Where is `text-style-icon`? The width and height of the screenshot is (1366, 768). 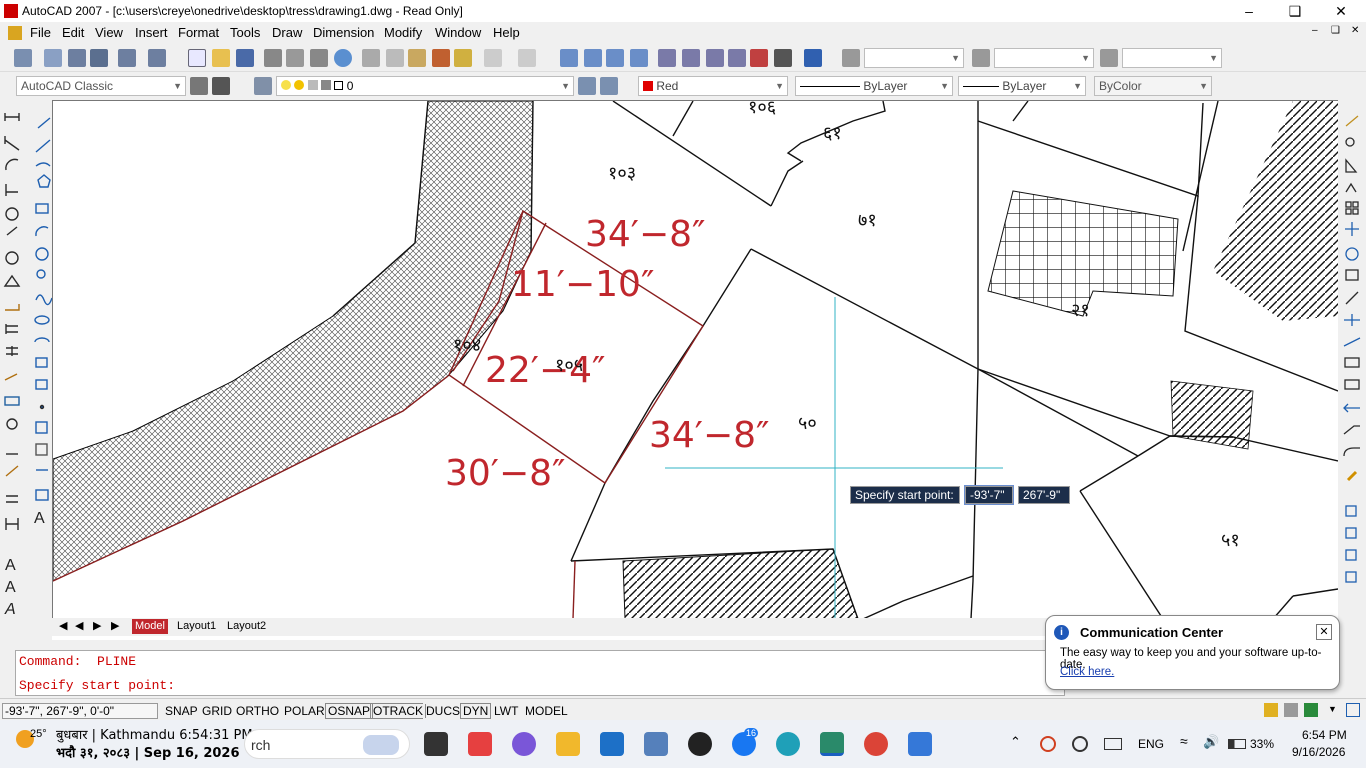
text-style-icon is located at coordinates (851, 58).